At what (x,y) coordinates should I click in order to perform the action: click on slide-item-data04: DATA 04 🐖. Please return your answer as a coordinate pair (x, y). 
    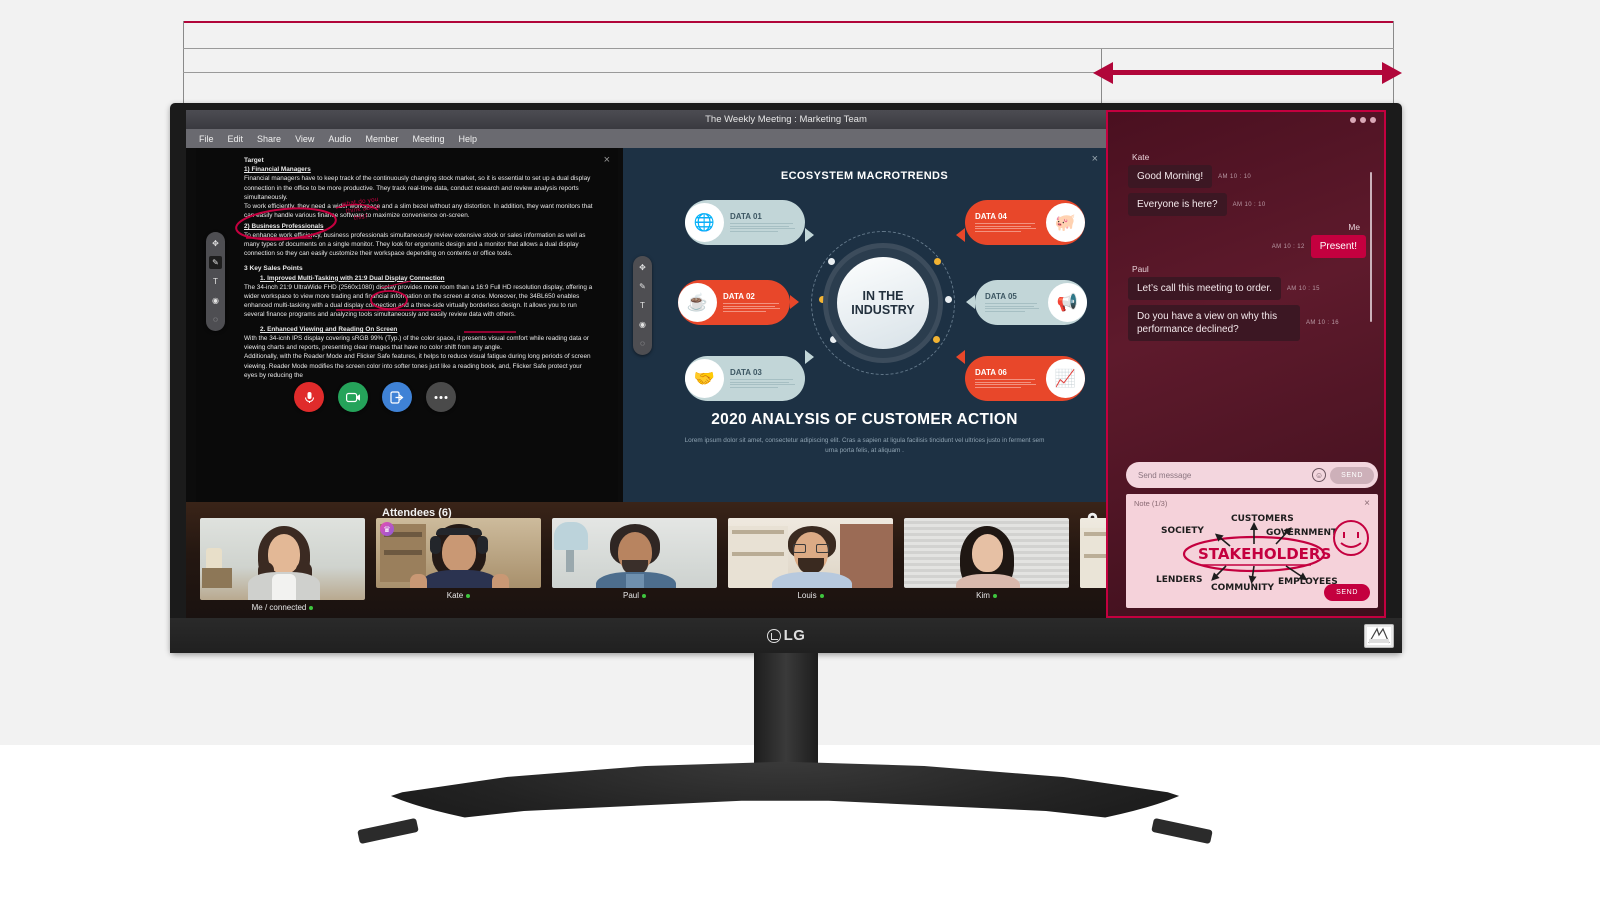
    Looking at the image, I should click on (1025, 222).